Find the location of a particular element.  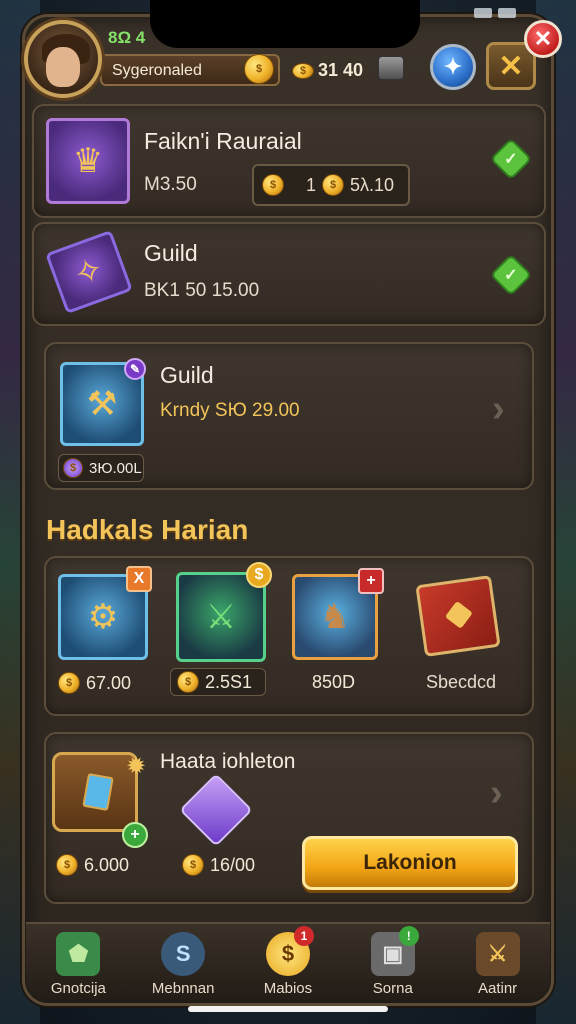

player-level: 8Ω 4 is located at coordinates (127, 37).